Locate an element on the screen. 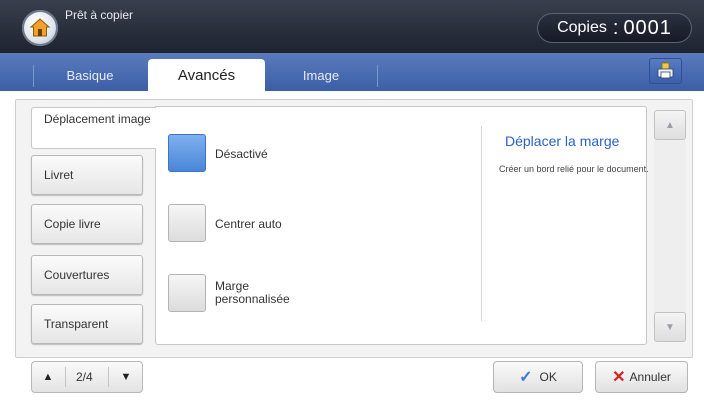 The width and height of the screenshot is (704, 403). tab-divider is located at coordinates (377, 76).